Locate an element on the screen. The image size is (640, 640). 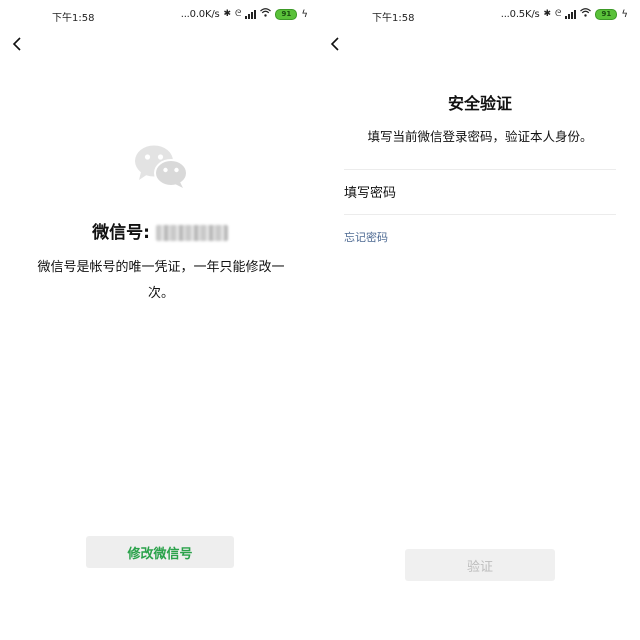
page-title: 安全验证 is located at coordinates (479, 103).